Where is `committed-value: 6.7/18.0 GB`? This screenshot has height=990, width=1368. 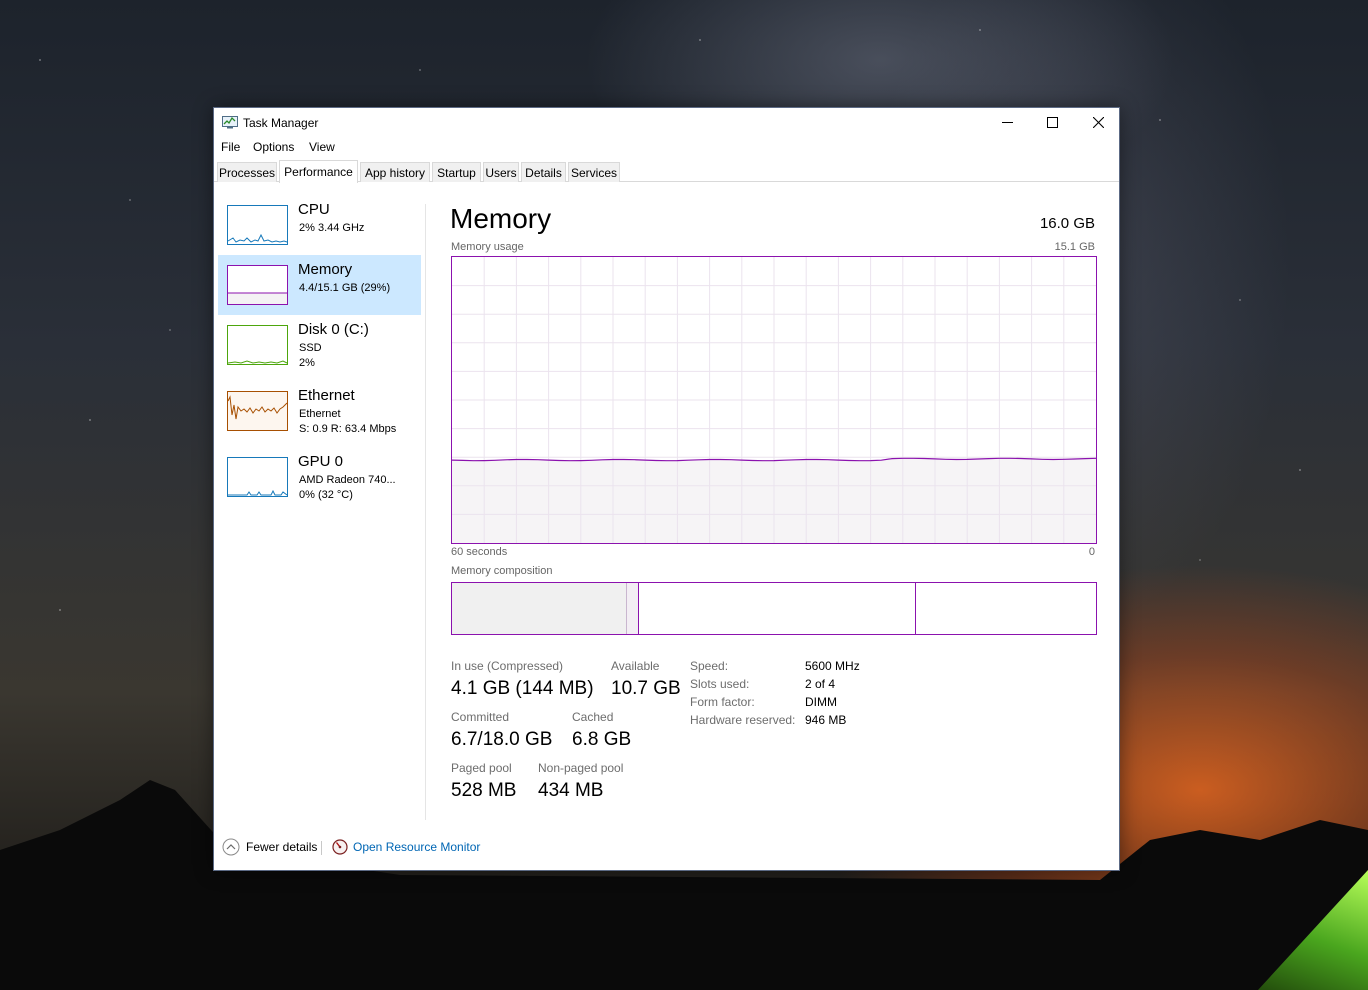 committed-value: 6.7/18.0 GB is located at coordinates (502, 739).